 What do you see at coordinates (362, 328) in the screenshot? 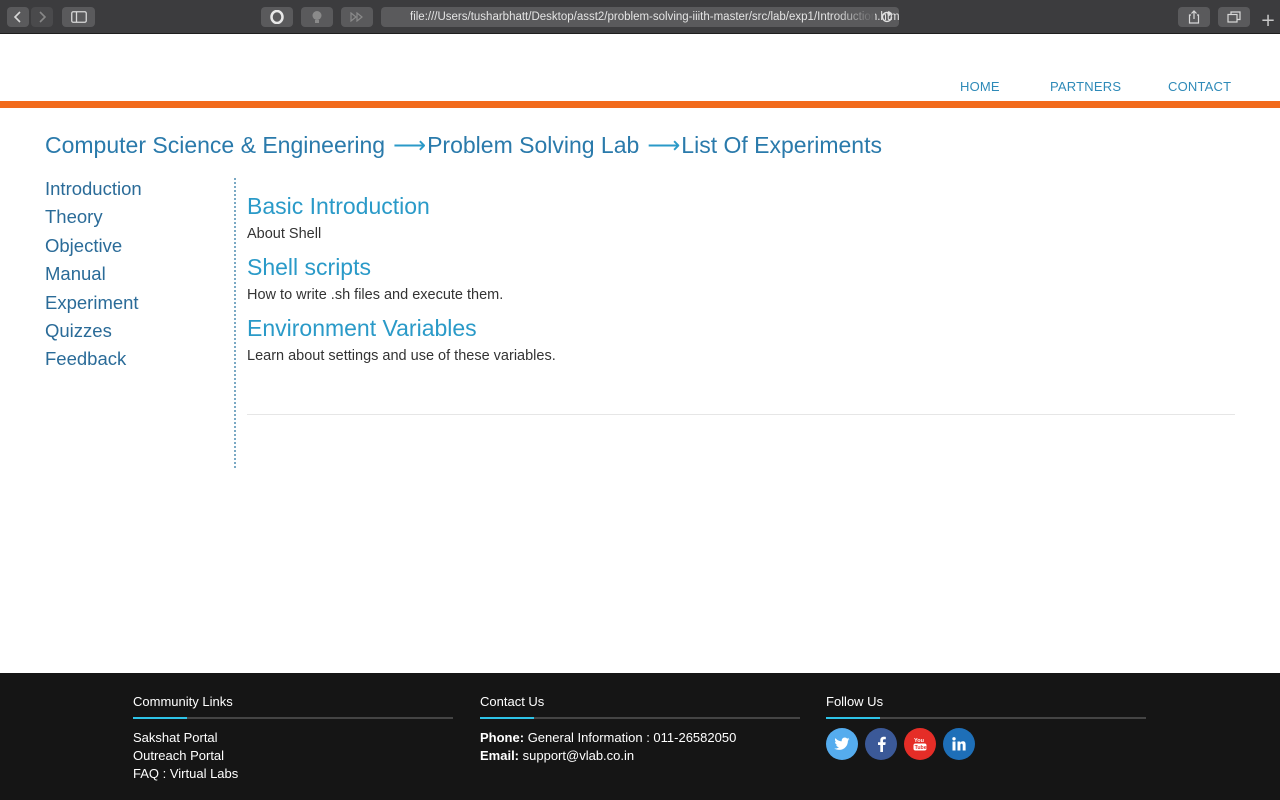
I see `section-heading: Environment Variables` at bounding box center [362, 328].